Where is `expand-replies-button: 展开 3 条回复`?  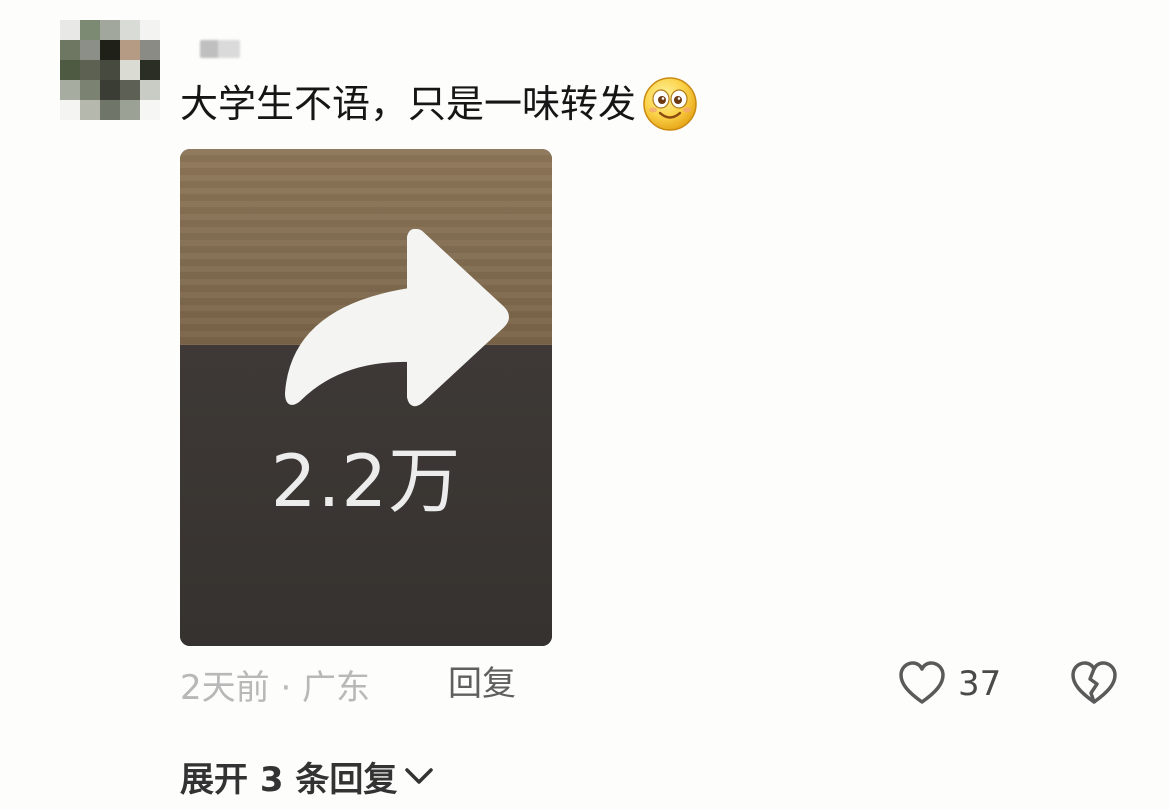 expand-replies-button: 展开 3 条回复 is located at coordinates (307, 776).